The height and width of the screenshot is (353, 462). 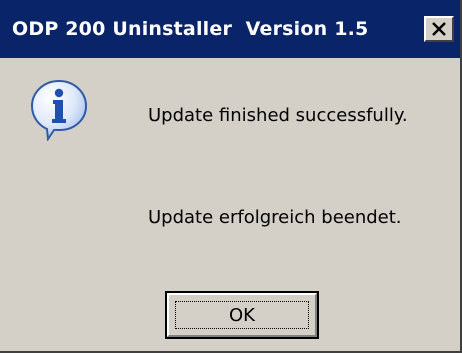 I want to click on ok-button-label: OK, so click(x=242, y=315).